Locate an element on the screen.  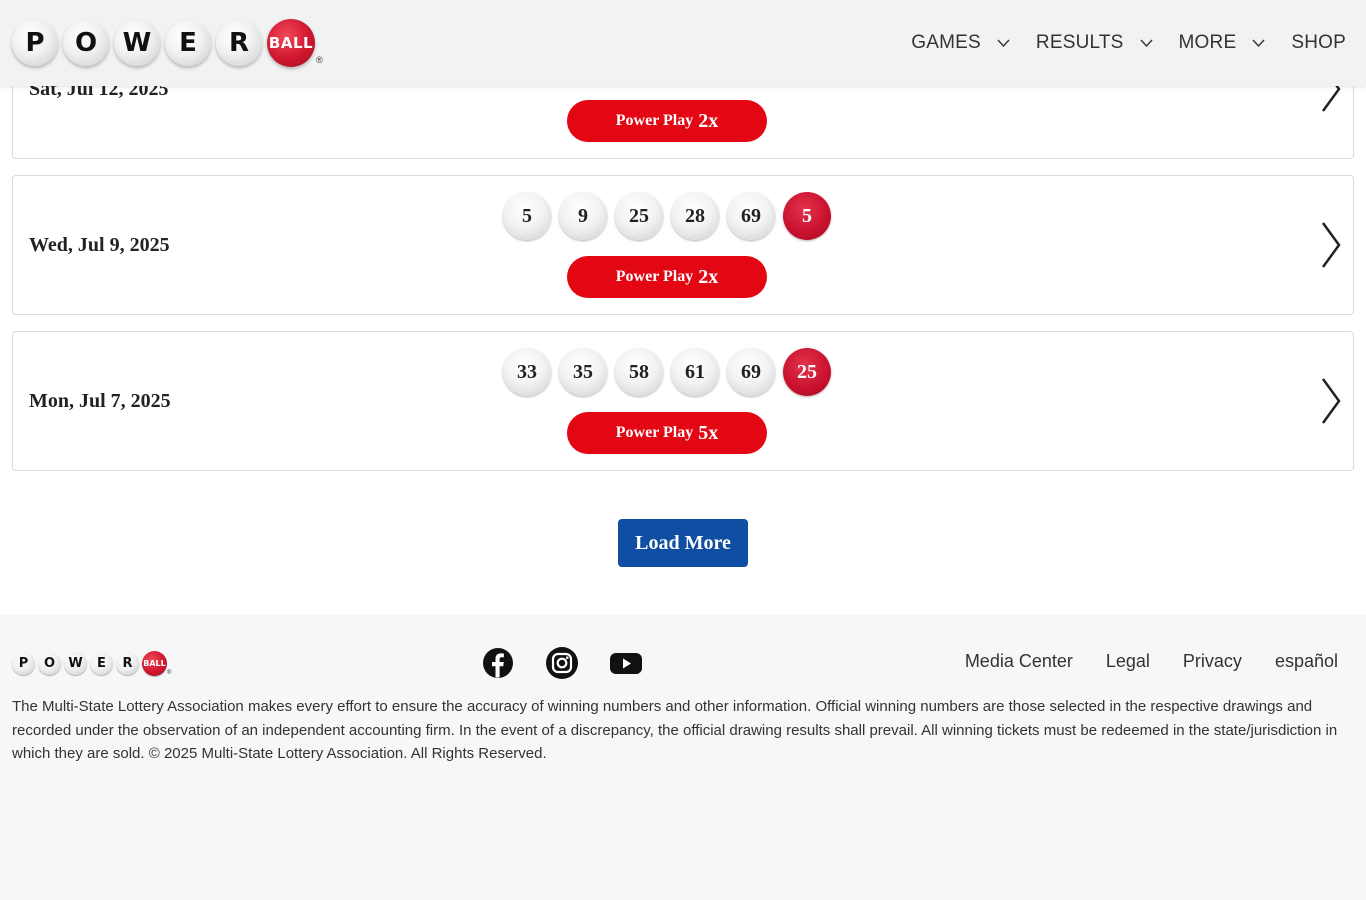
winning-numbers: 5 9 25 28 69 5 is located at coordinates (671, 216).